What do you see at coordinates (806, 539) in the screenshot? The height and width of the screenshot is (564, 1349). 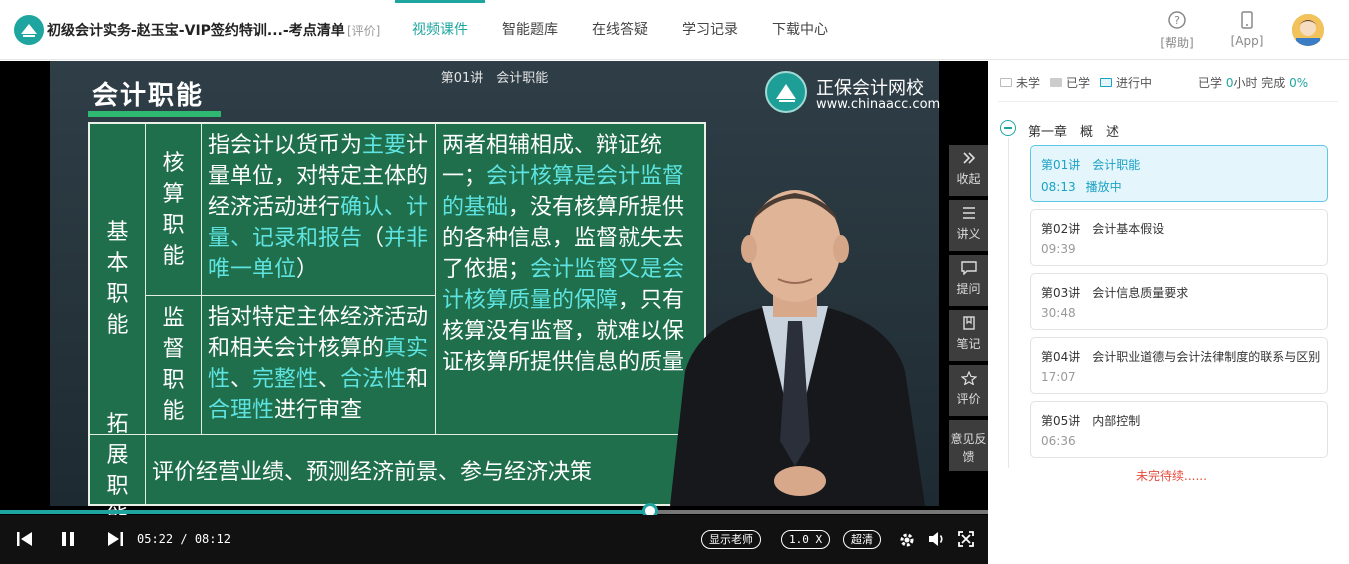 I see `speed-selector: 1.0 X` at bounding box center [806, 539].